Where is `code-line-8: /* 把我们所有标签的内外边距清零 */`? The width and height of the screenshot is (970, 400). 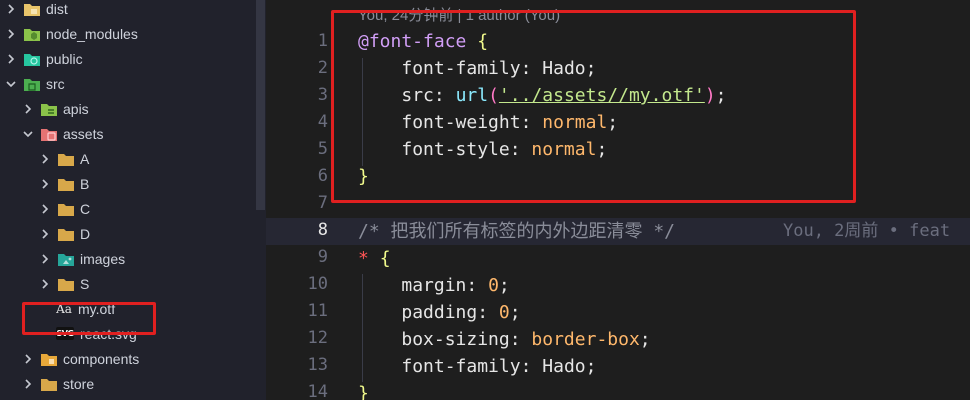 code-line-8: /* 把我们所有标签的内外边距清零 */ is located at coordinates (516, 231).